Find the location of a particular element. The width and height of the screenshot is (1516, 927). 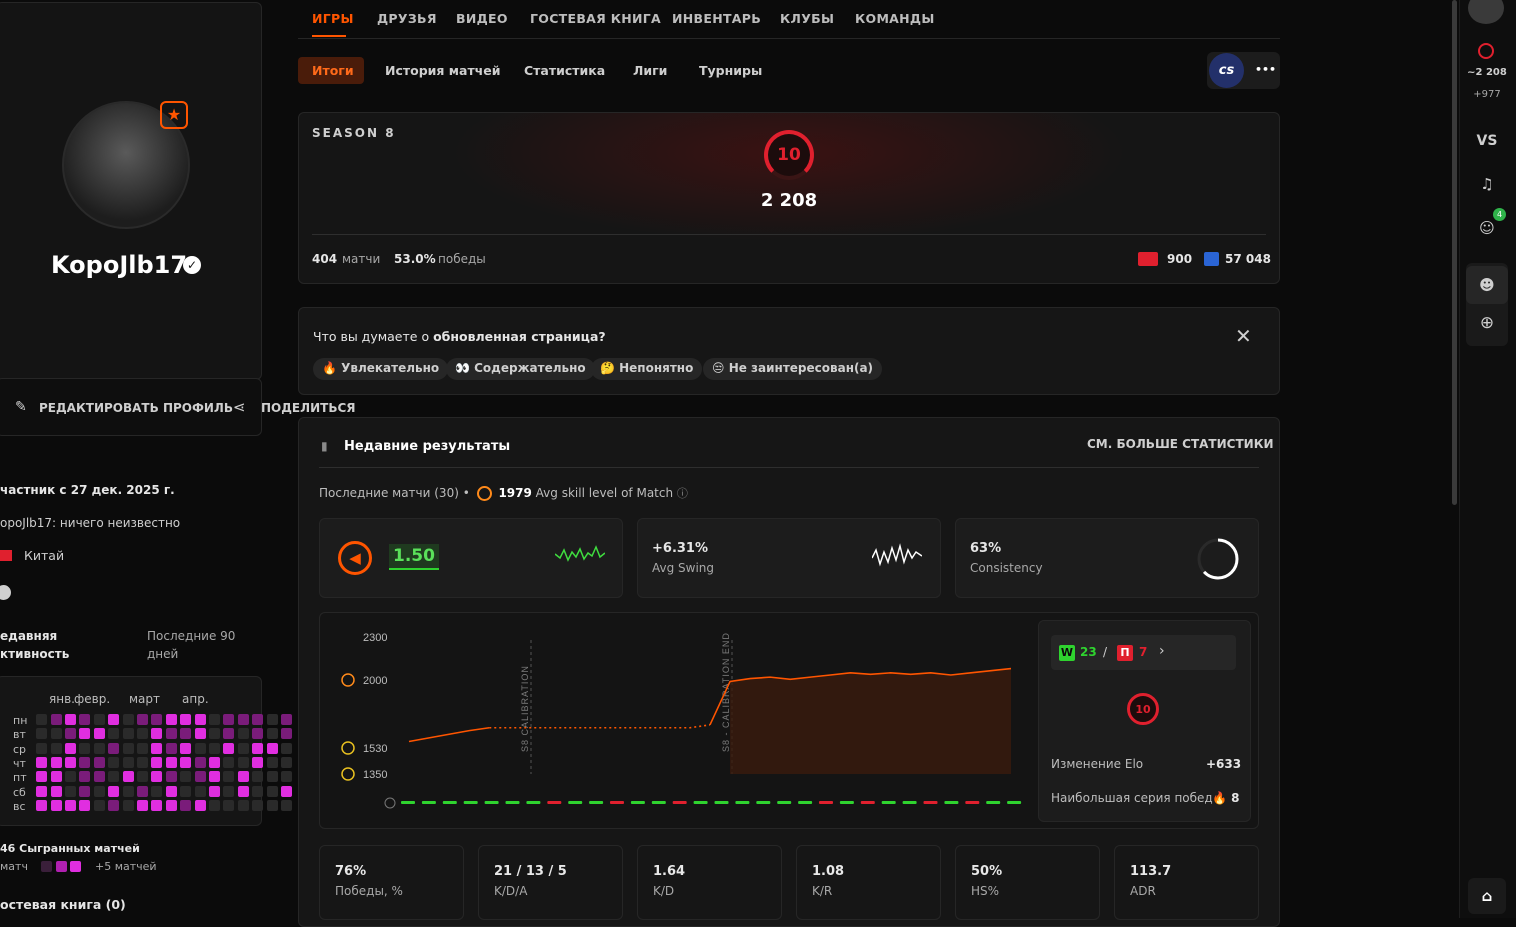

tab-inventory: ИНВЕНТАРЬ is located at coordinates (716, 18).